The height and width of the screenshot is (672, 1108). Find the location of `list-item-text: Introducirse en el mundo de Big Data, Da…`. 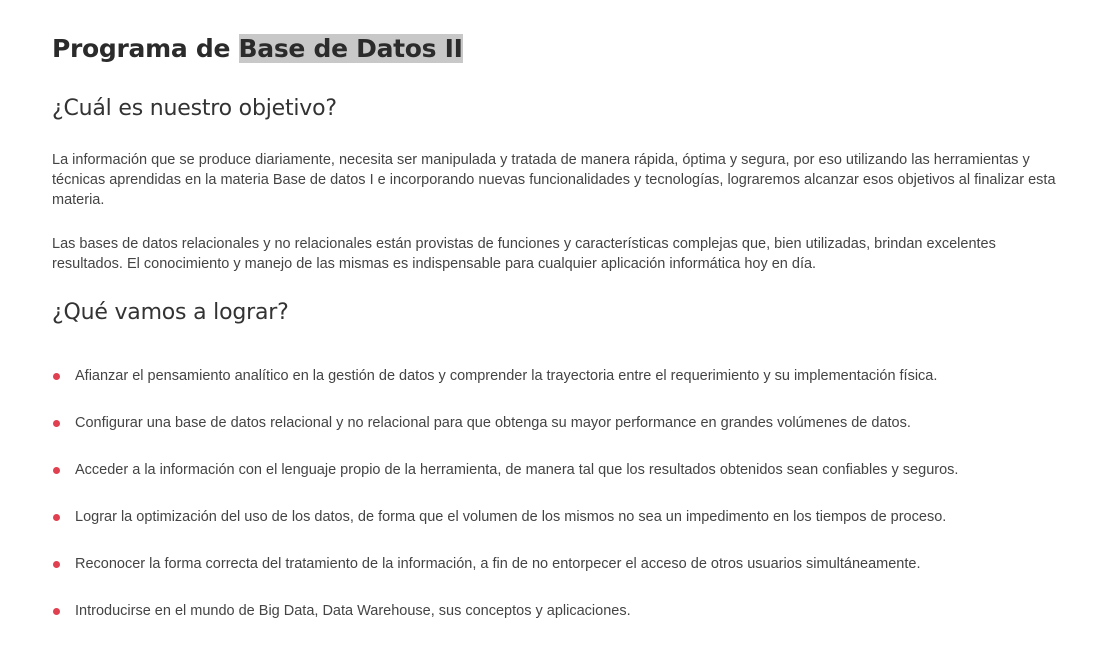

list-item-text: Introducirse en el mundo de Big Data, Da… is located at coordinates (353, 611).